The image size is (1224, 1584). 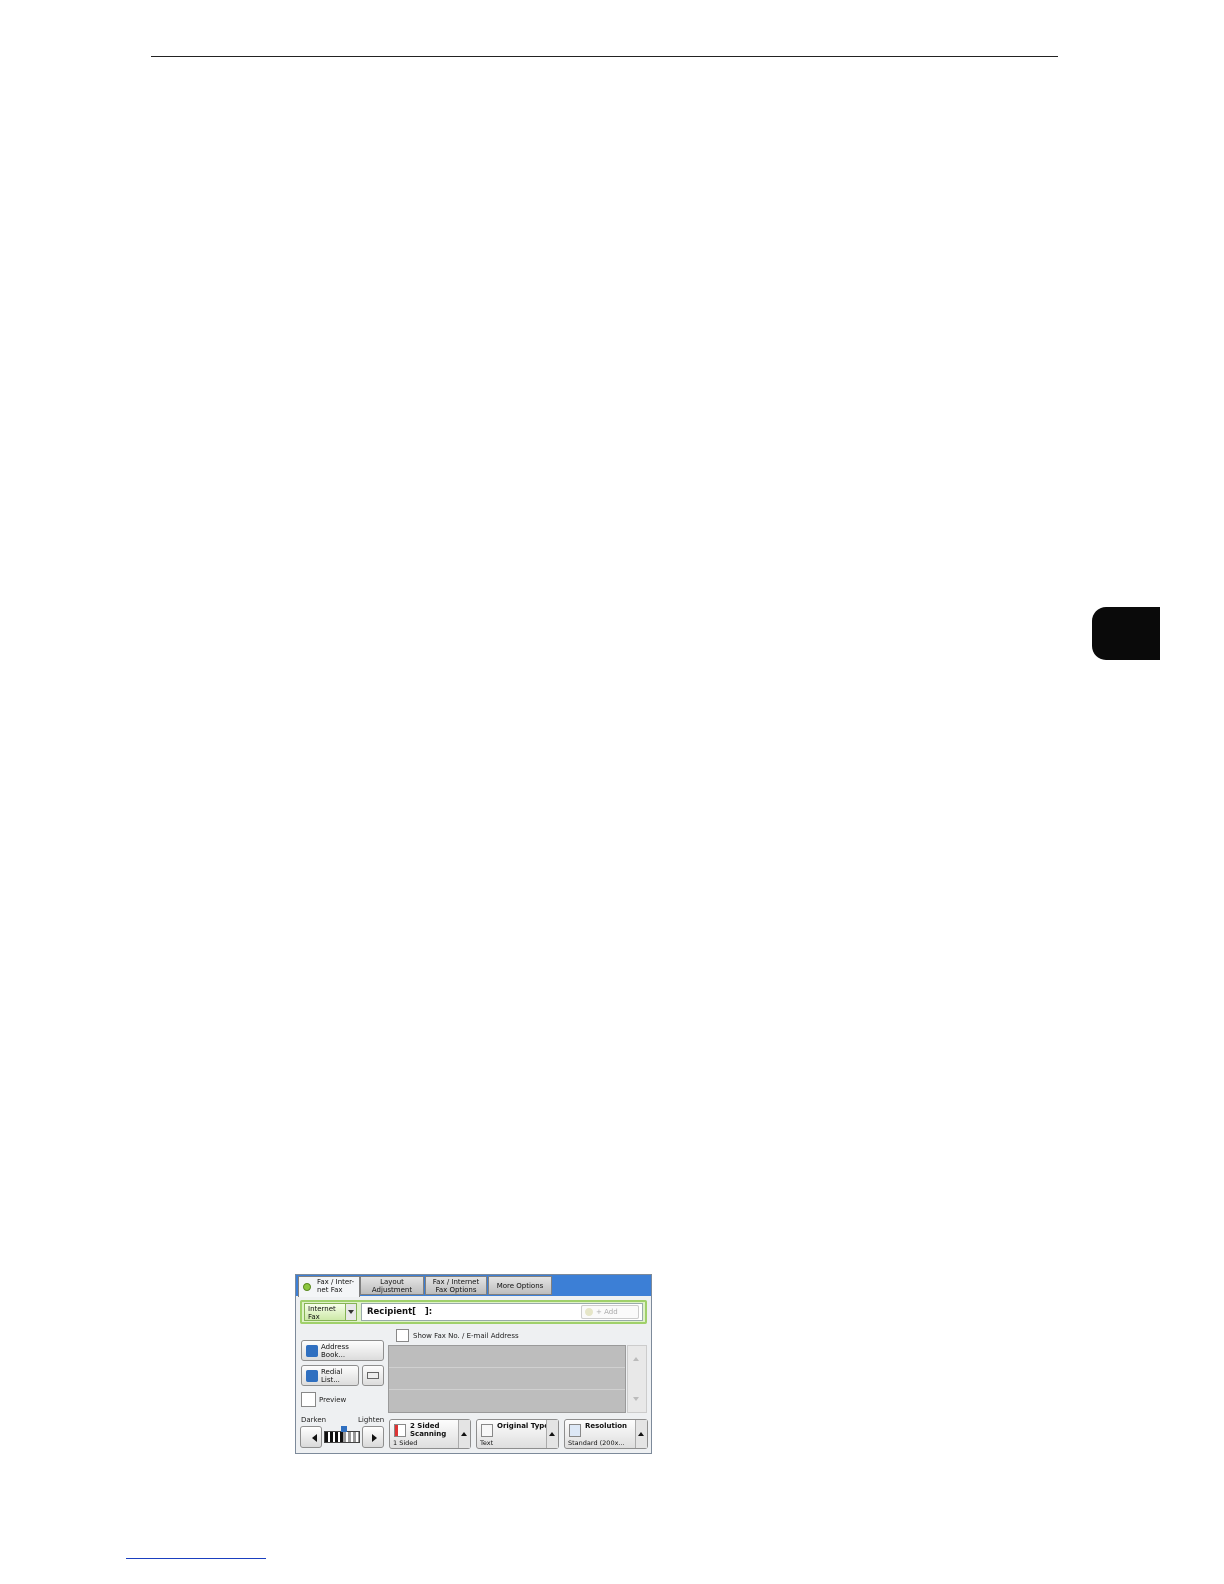 I want to click on lighten-button, so click(x=373, y=1437).